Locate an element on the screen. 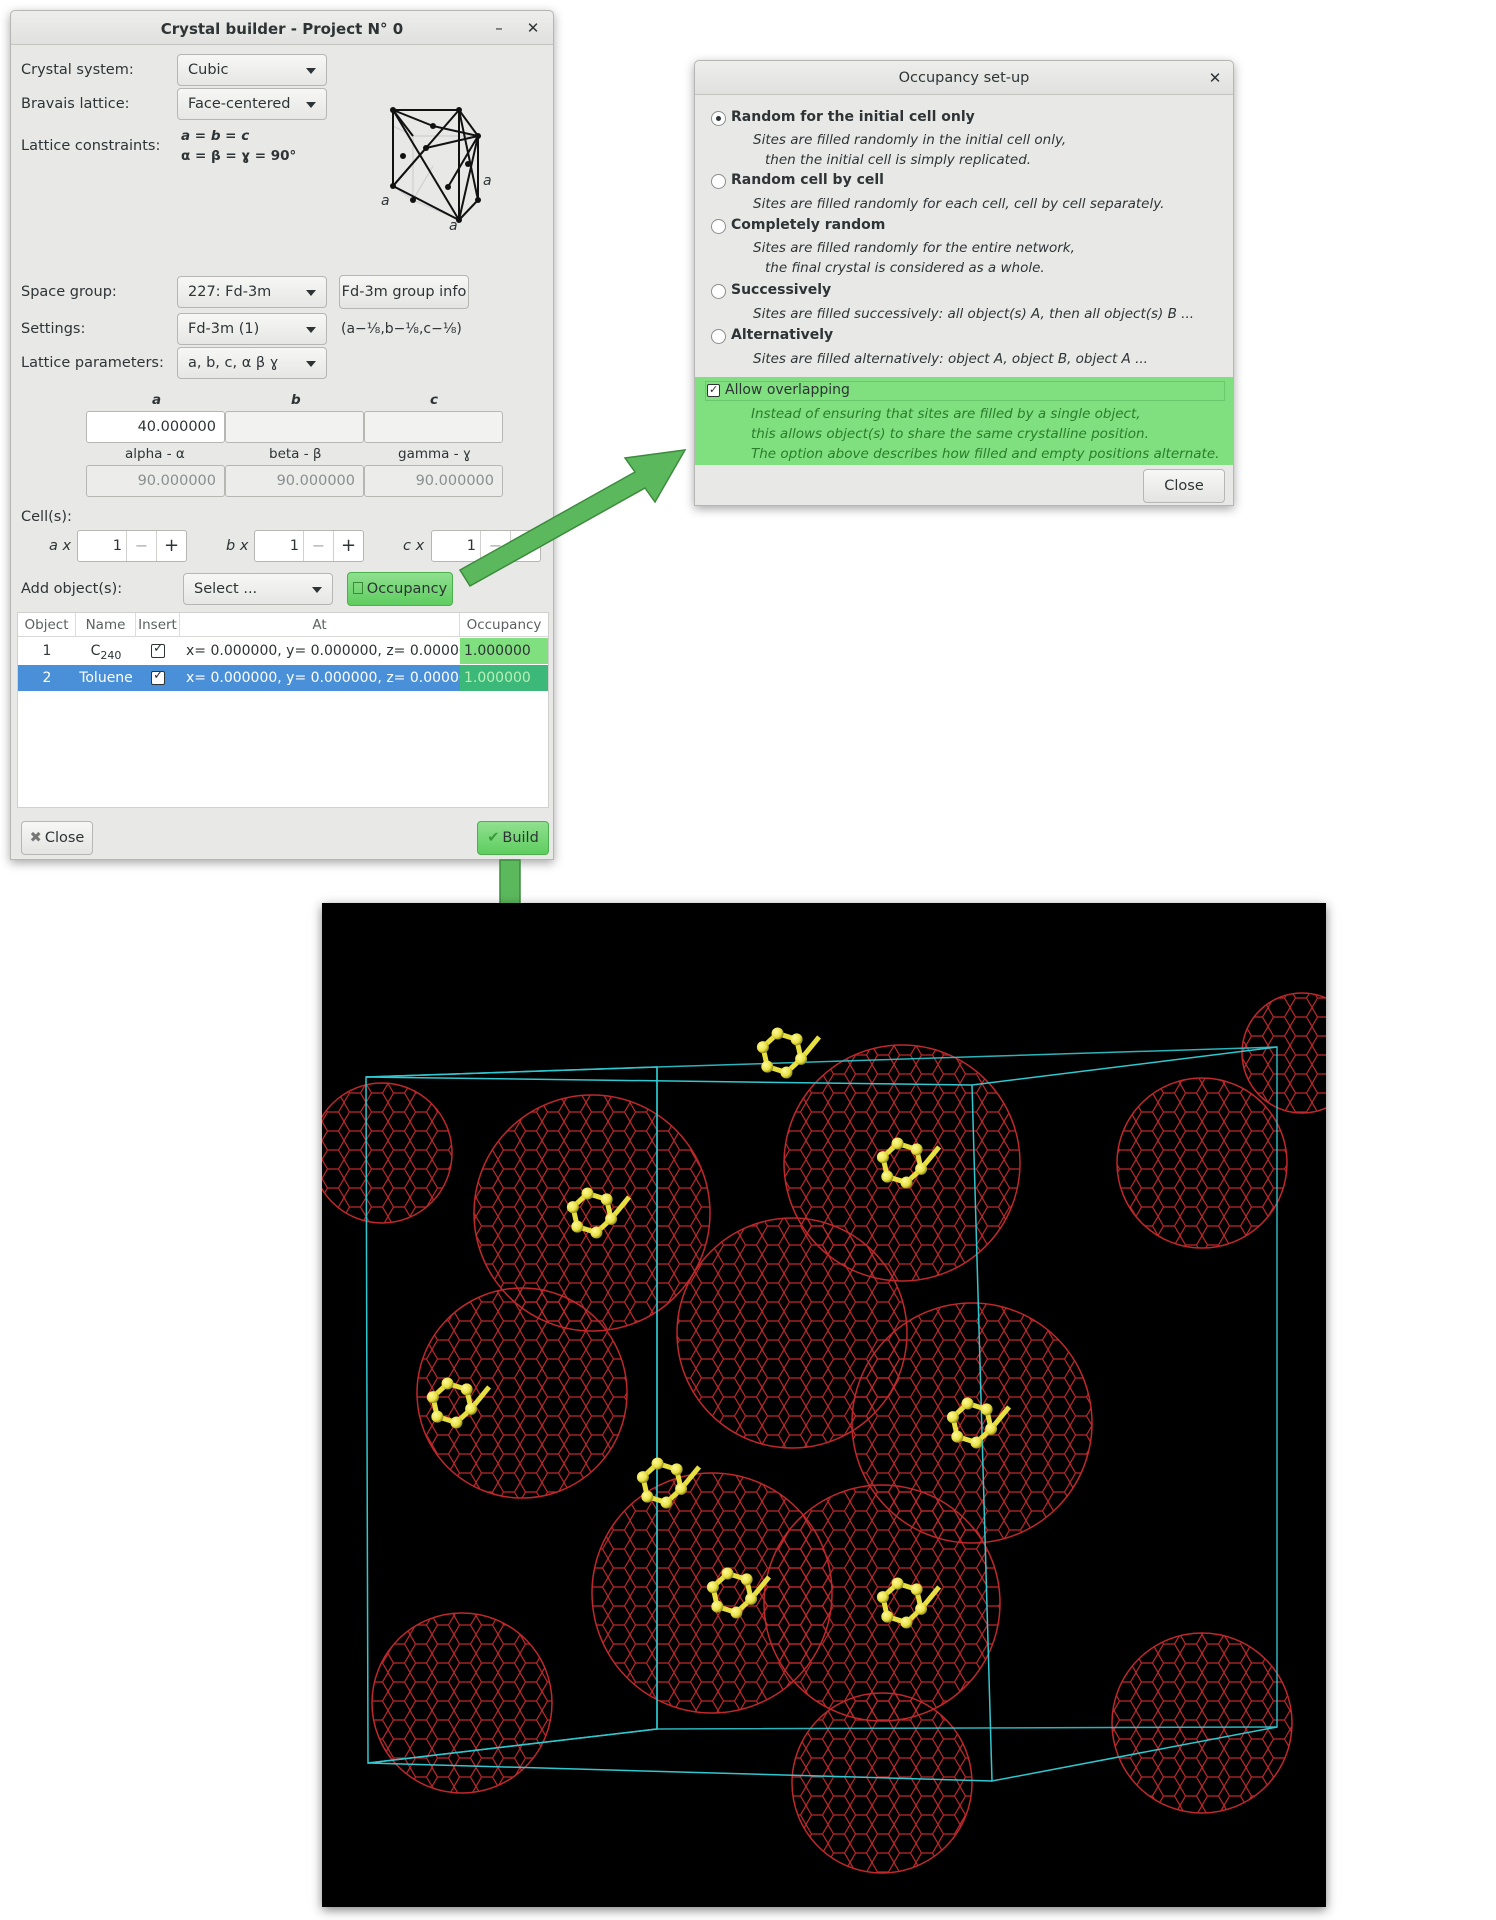  lattice-parameters-combo: a, b, c, α β ɣ is located at coordinates (252, 363).